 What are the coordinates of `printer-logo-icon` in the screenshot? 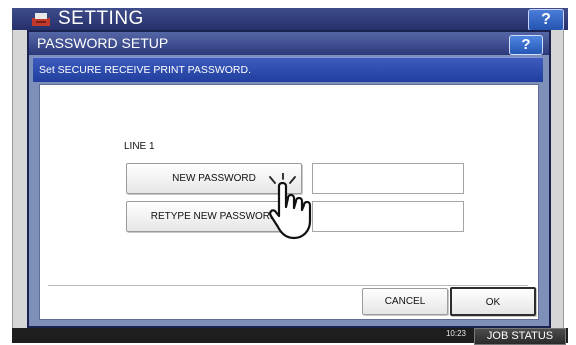 It's located at (41, 19).